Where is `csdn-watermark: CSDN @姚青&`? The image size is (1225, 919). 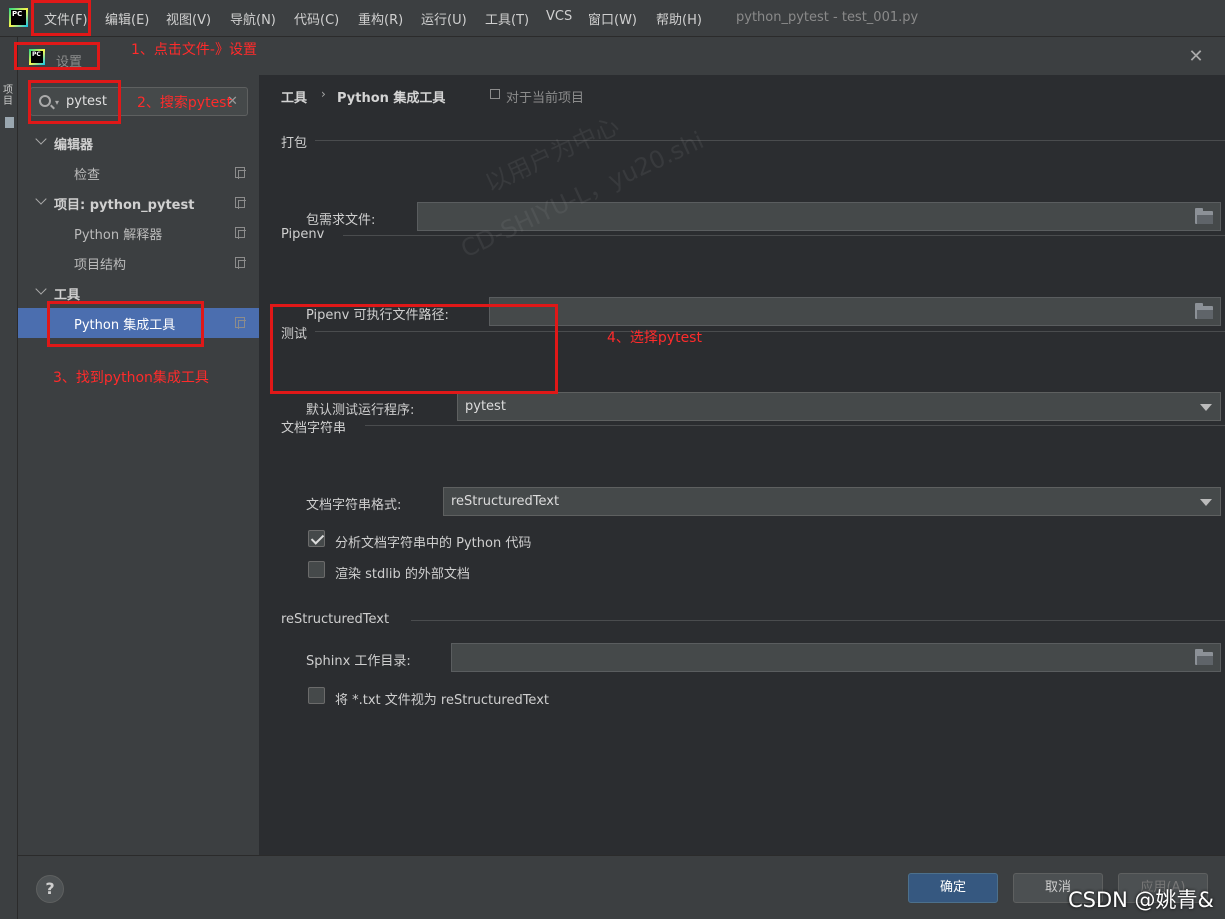
csdn-watermark: CSDN @姚青& is located at coordinates (1141, 900).